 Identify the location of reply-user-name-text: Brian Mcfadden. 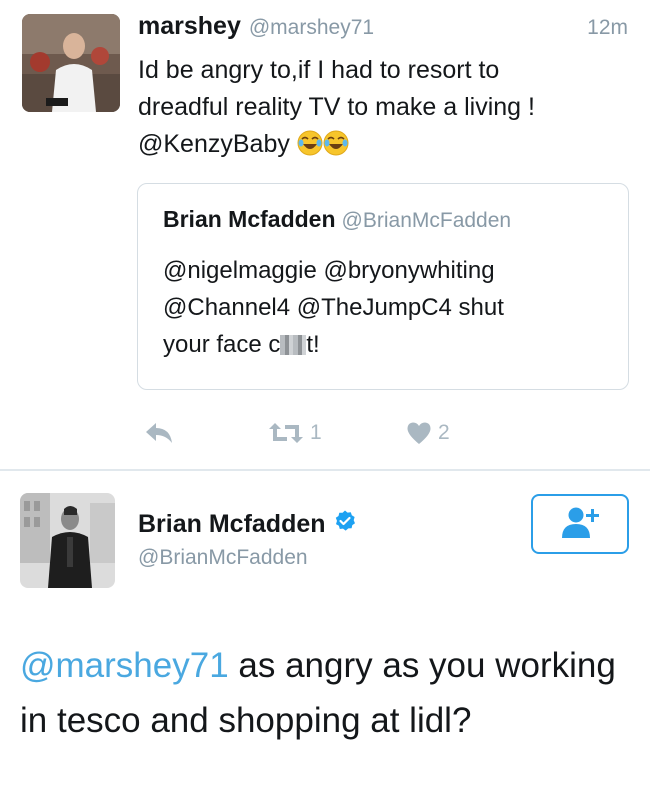
(232, 524).